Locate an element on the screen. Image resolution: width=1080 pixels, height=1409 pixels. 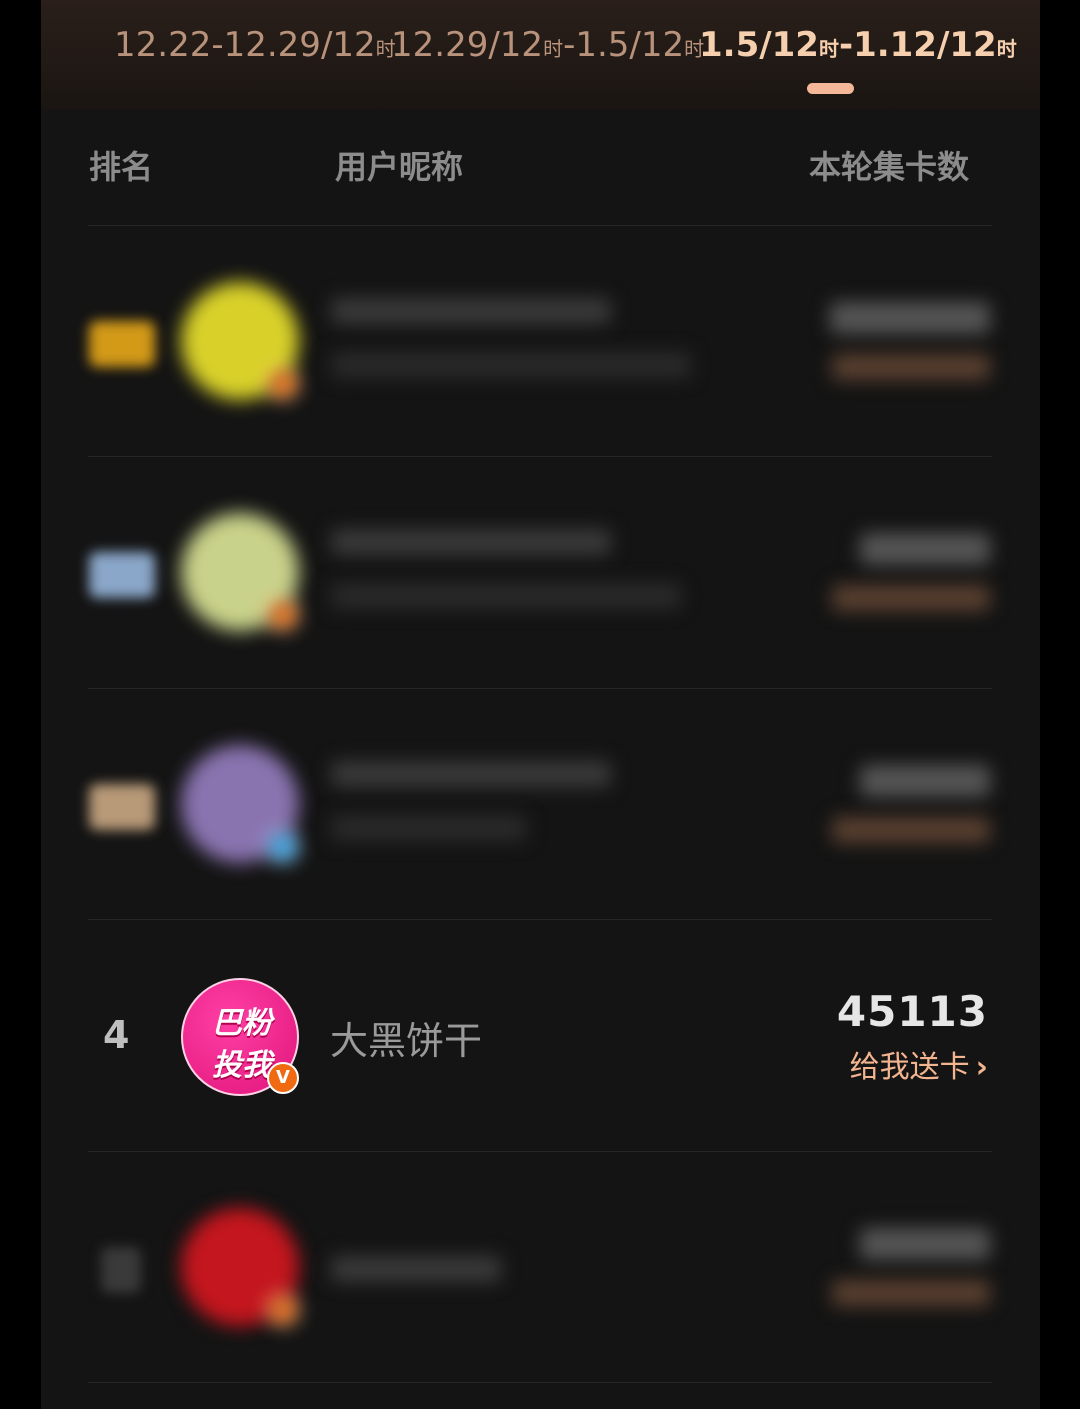
verified-badge-icon: V is located at coordinates (283, 1078).